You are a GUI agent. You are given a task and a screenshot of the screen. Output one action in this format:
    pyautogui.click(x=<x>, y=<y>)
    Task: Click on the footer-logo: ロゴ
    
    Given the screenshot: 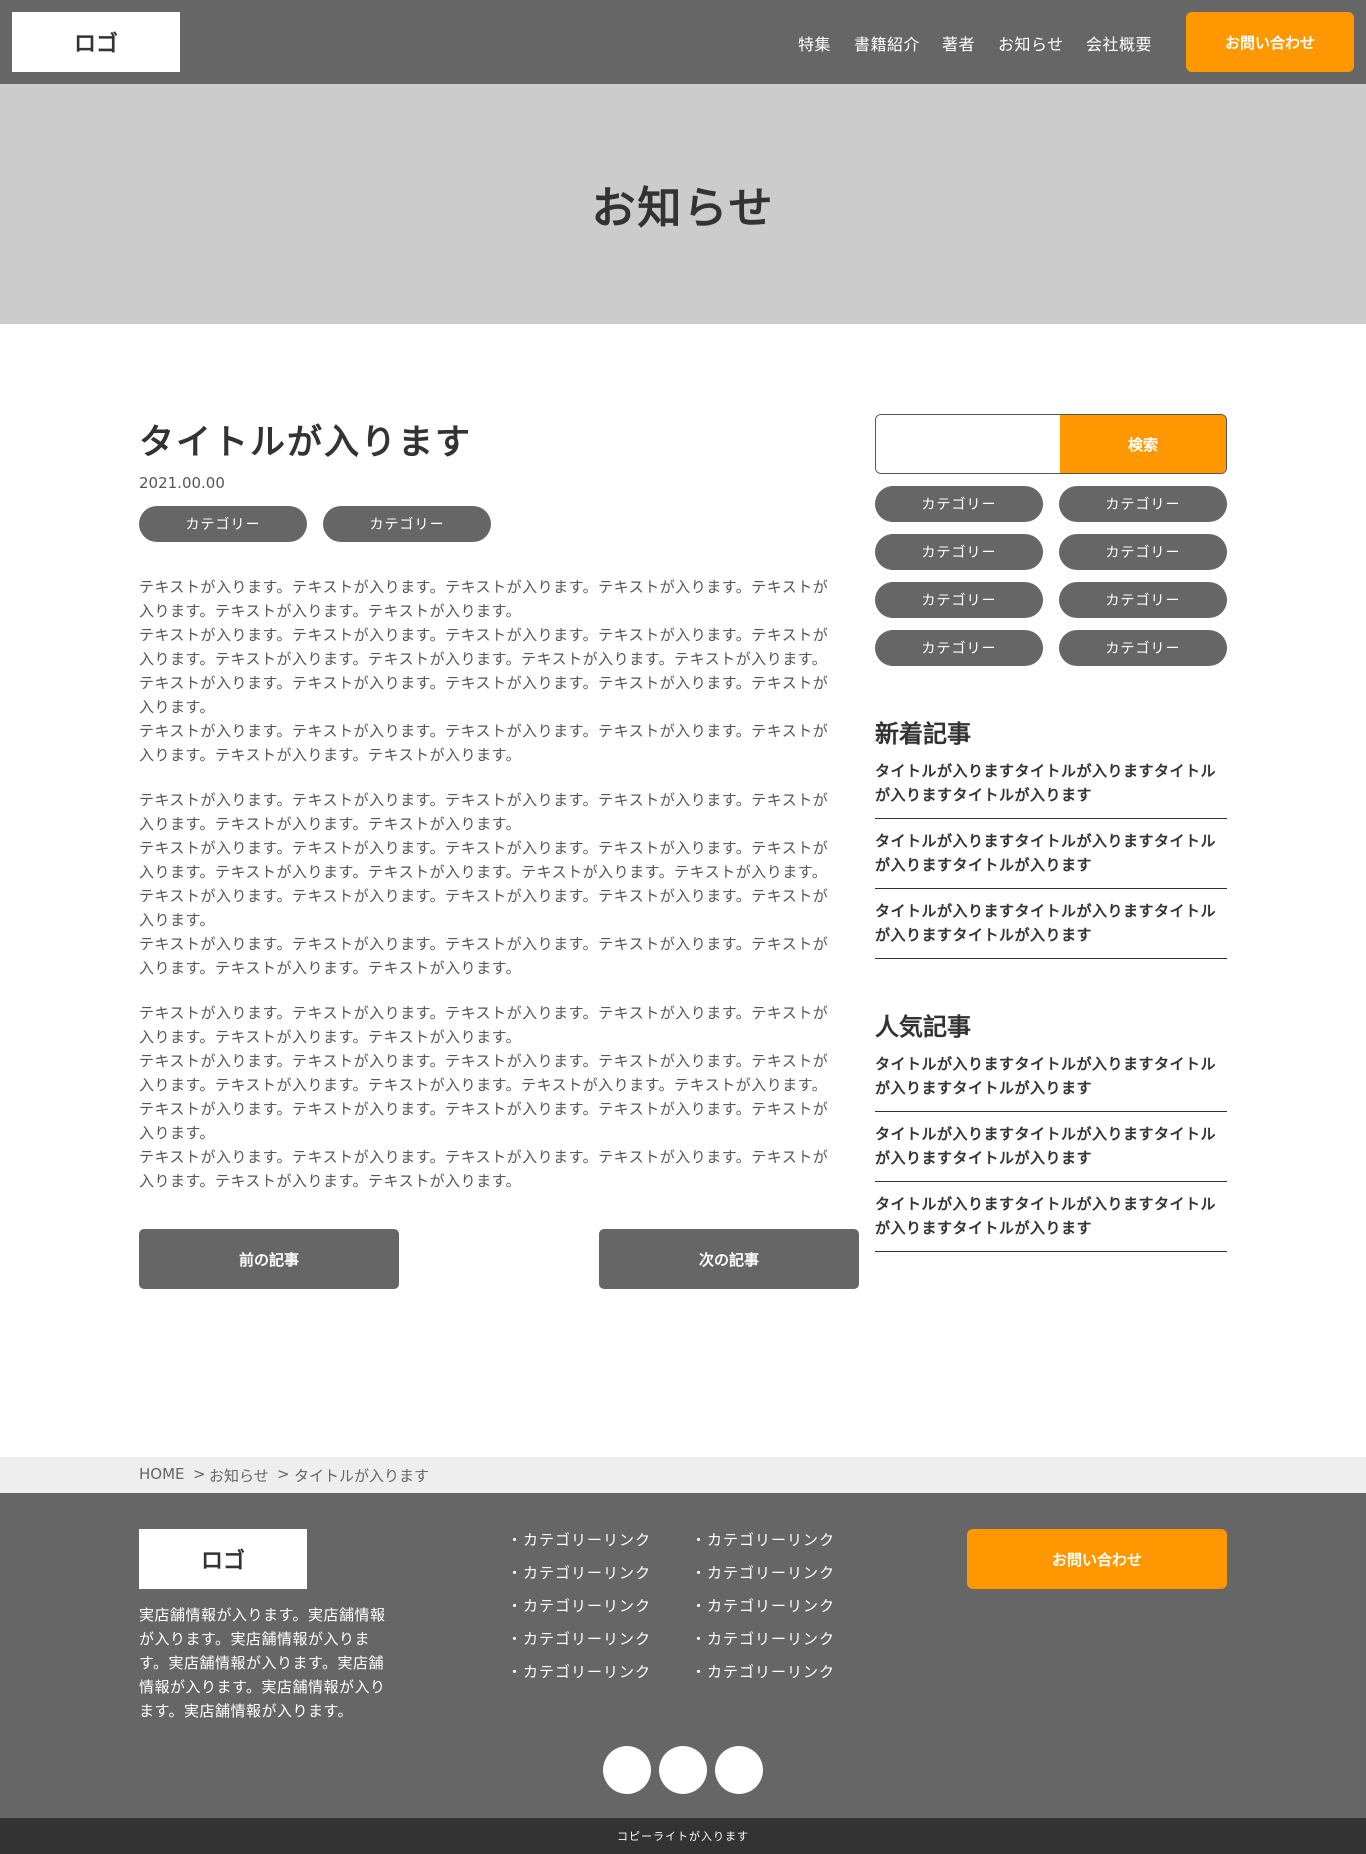 What is the action you would take?
    pyautogui.click(x=223, y=1559)
    